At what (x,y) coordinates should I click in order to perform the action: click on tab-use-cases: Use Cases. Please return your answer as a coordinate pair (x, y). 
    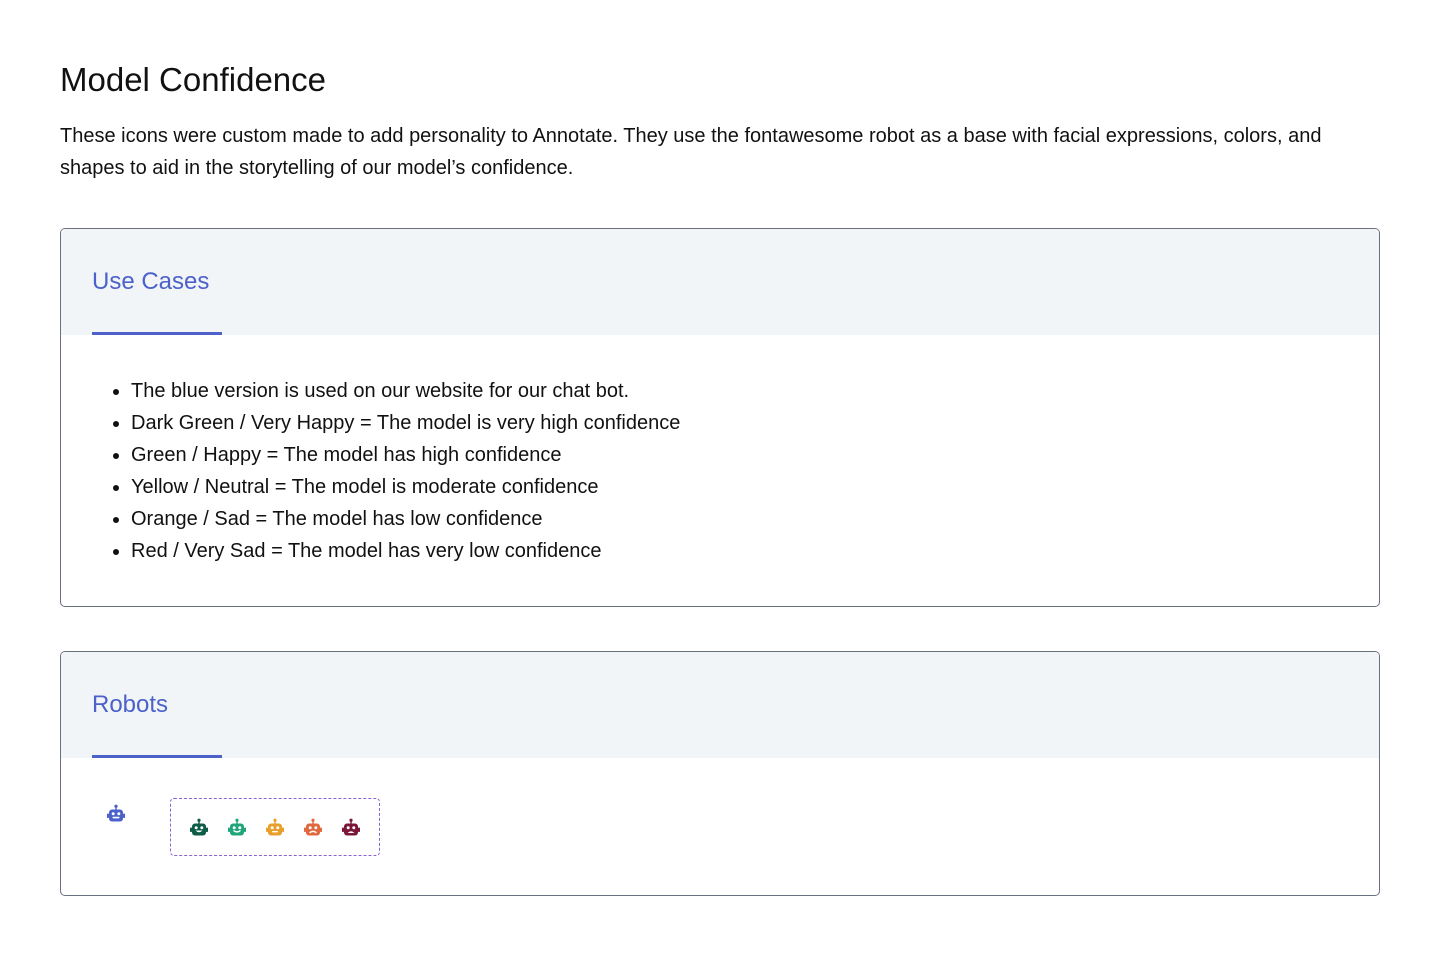
    Looking at the image, I should click on (150, 282).